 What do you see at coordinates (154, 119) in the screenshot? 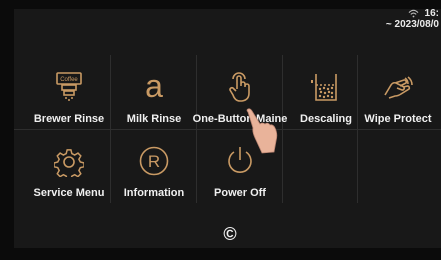
I see `milk-rinse-label: Milk Rinse` at bounding box center [154, 119].